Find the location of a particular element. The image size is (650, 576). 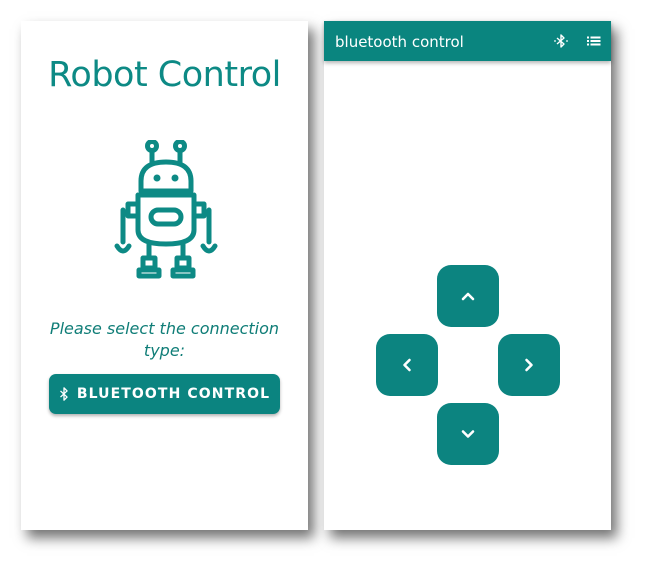

chevron-up-icon is located at coordinates (468, 296).